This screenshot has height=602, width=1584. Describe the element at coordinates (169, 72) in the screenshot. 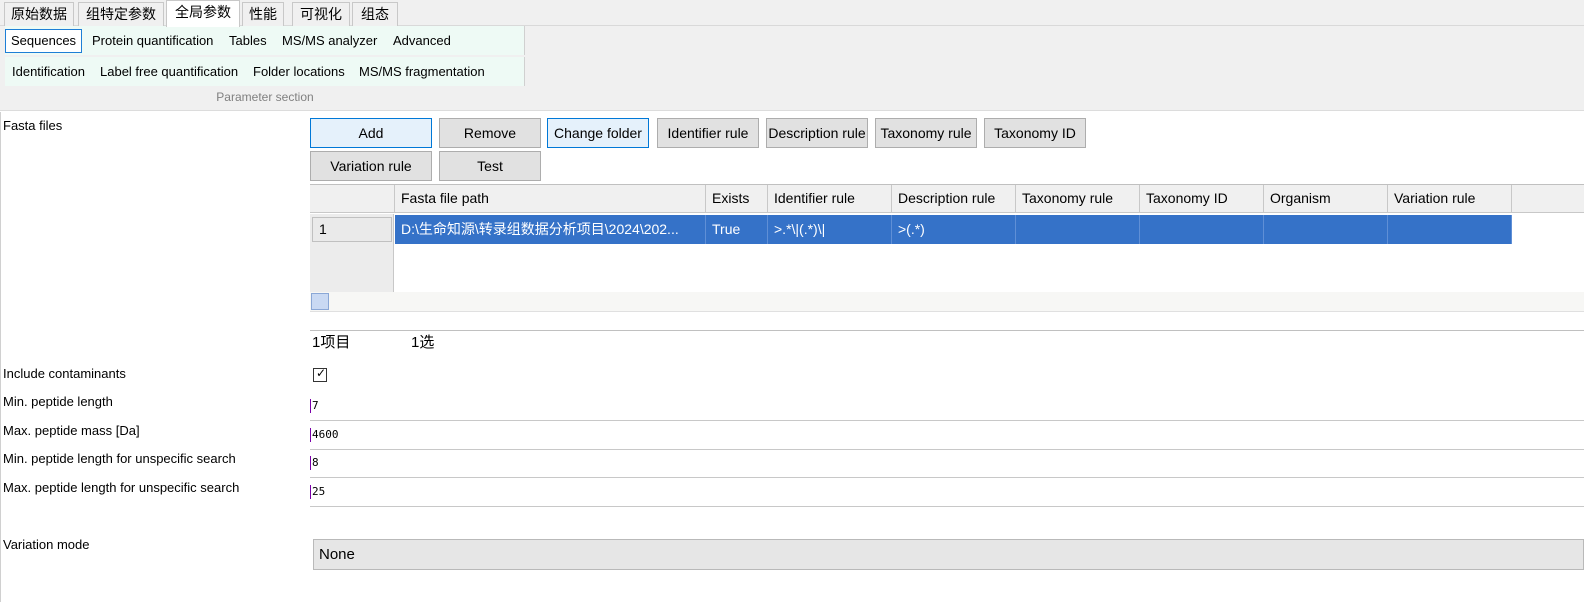

I see `section-label-free-quantification: Label free quantification` at that location.